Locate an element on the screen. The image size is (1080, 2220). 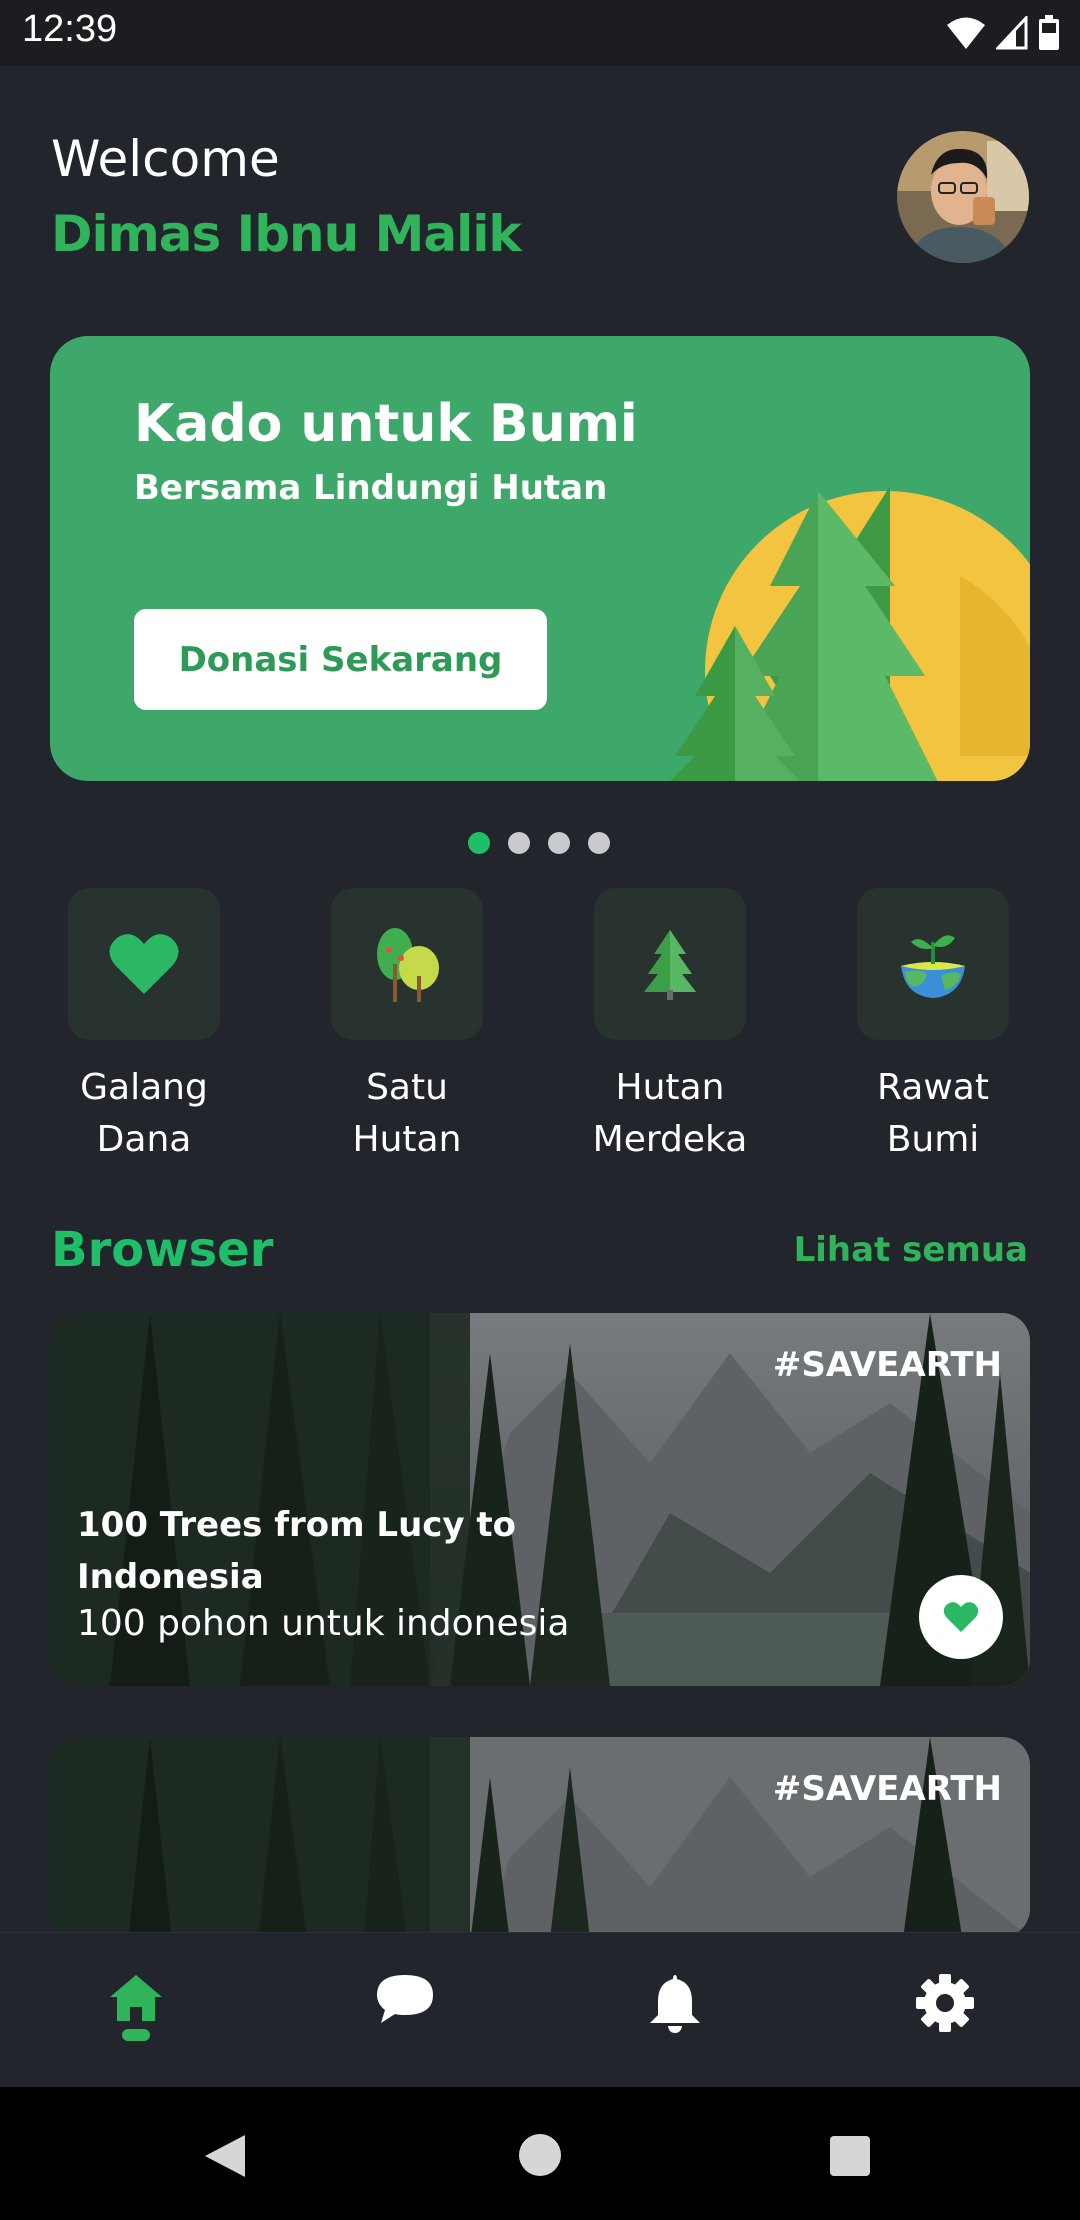
nav-chat is located at coordinates (405, 2013).